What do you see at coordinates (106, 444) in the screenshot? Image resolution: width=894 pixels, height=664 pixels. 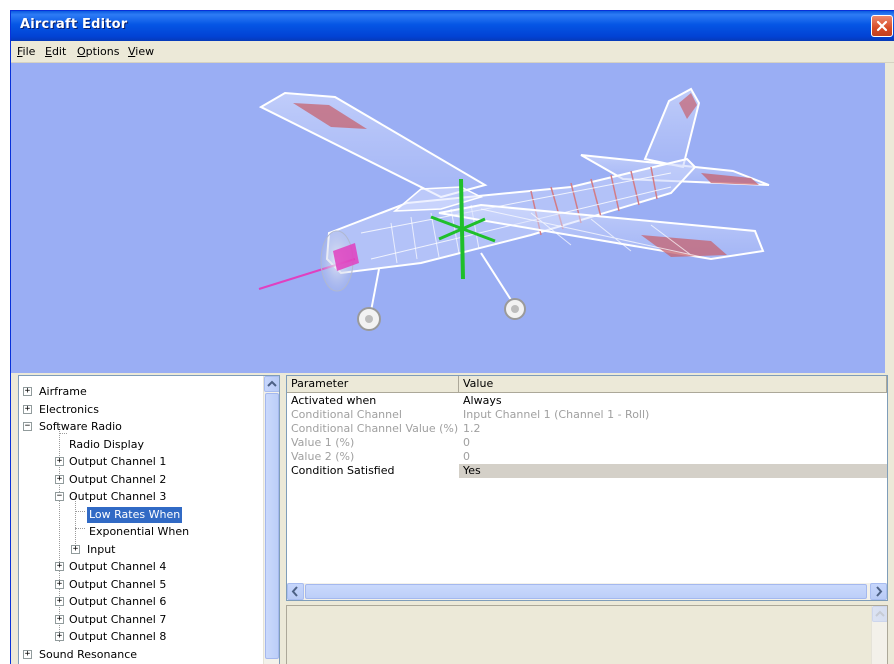 I see `tree-item-label: Radio Display` at bounding box center [106, 444].